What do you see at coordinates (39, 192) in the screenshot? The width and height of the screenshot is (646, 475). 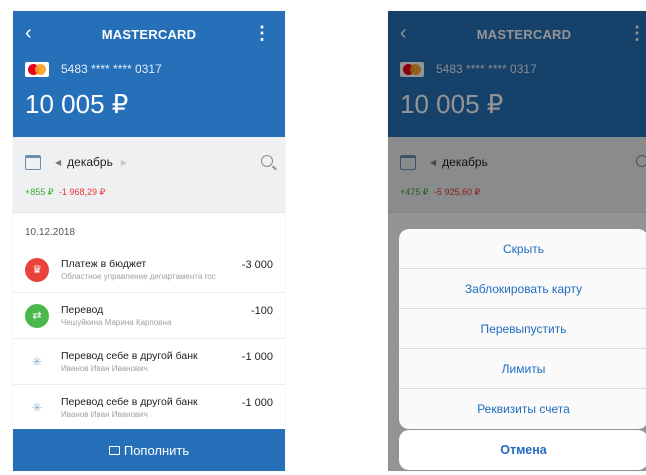 I see `income-total: +855 ₽` at bounding box center [39, 192].